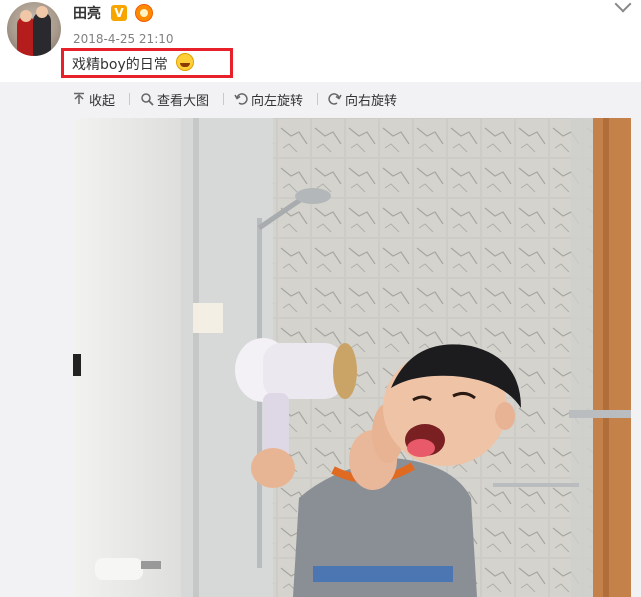  I want to click on rotate-left-button: 向左旋转, so click(268, 99).